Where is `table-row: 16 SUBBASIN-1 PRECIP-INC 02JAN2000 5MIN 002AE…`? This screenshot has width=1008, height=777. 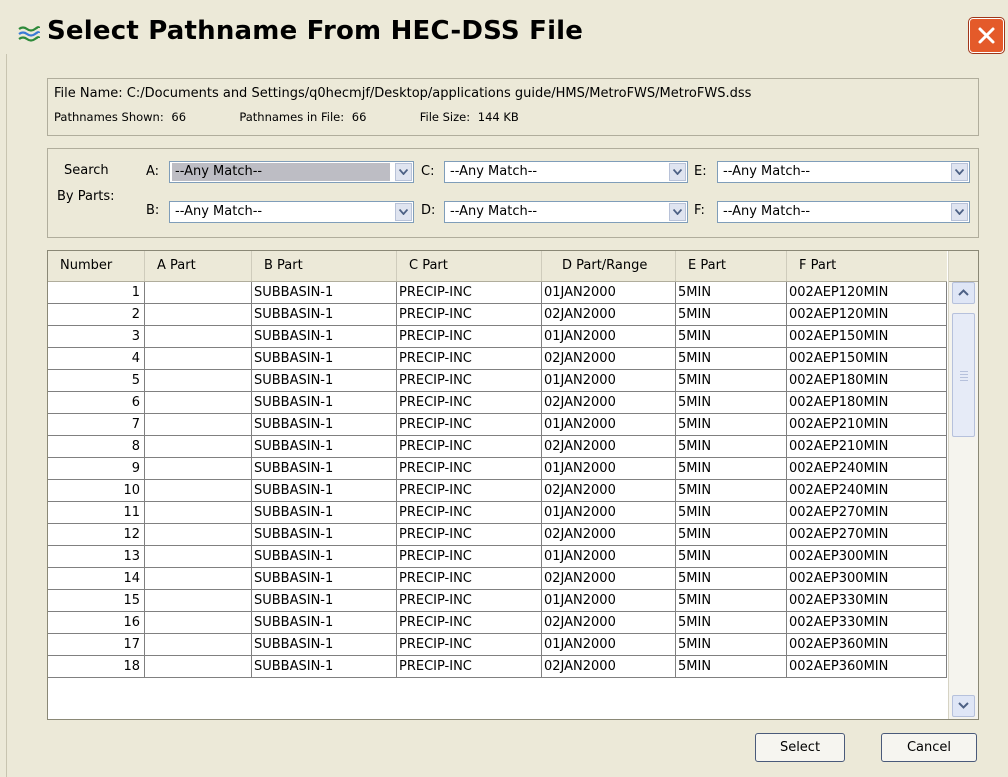
table-row: 16 SUBBASIN-1 PRECIP-INC 02JAN2000 5MIN 002AE… is located at coordinates (497, 623).